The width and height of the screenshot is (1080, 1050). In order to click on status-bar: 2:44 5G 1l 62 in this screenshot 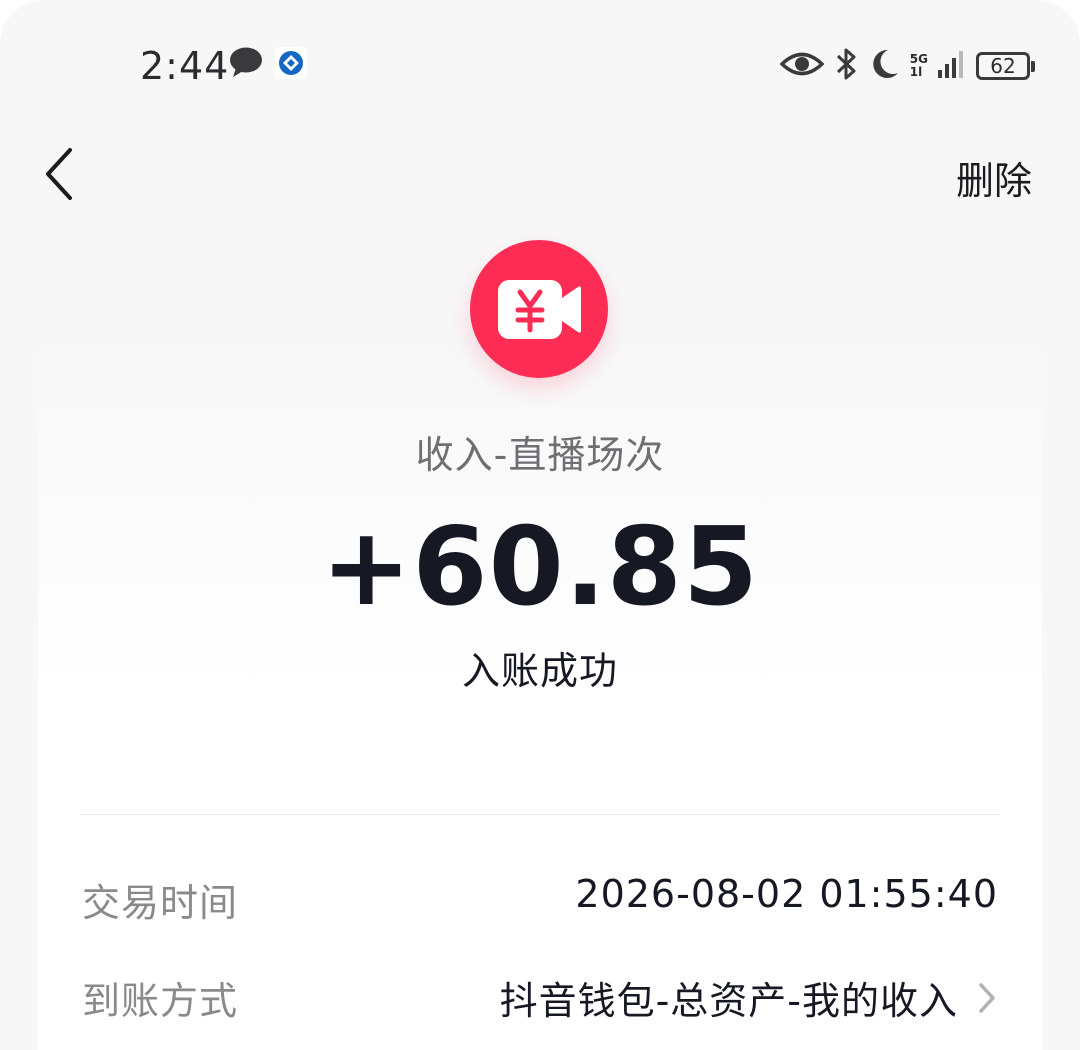, I will do `click(540, 65)`.